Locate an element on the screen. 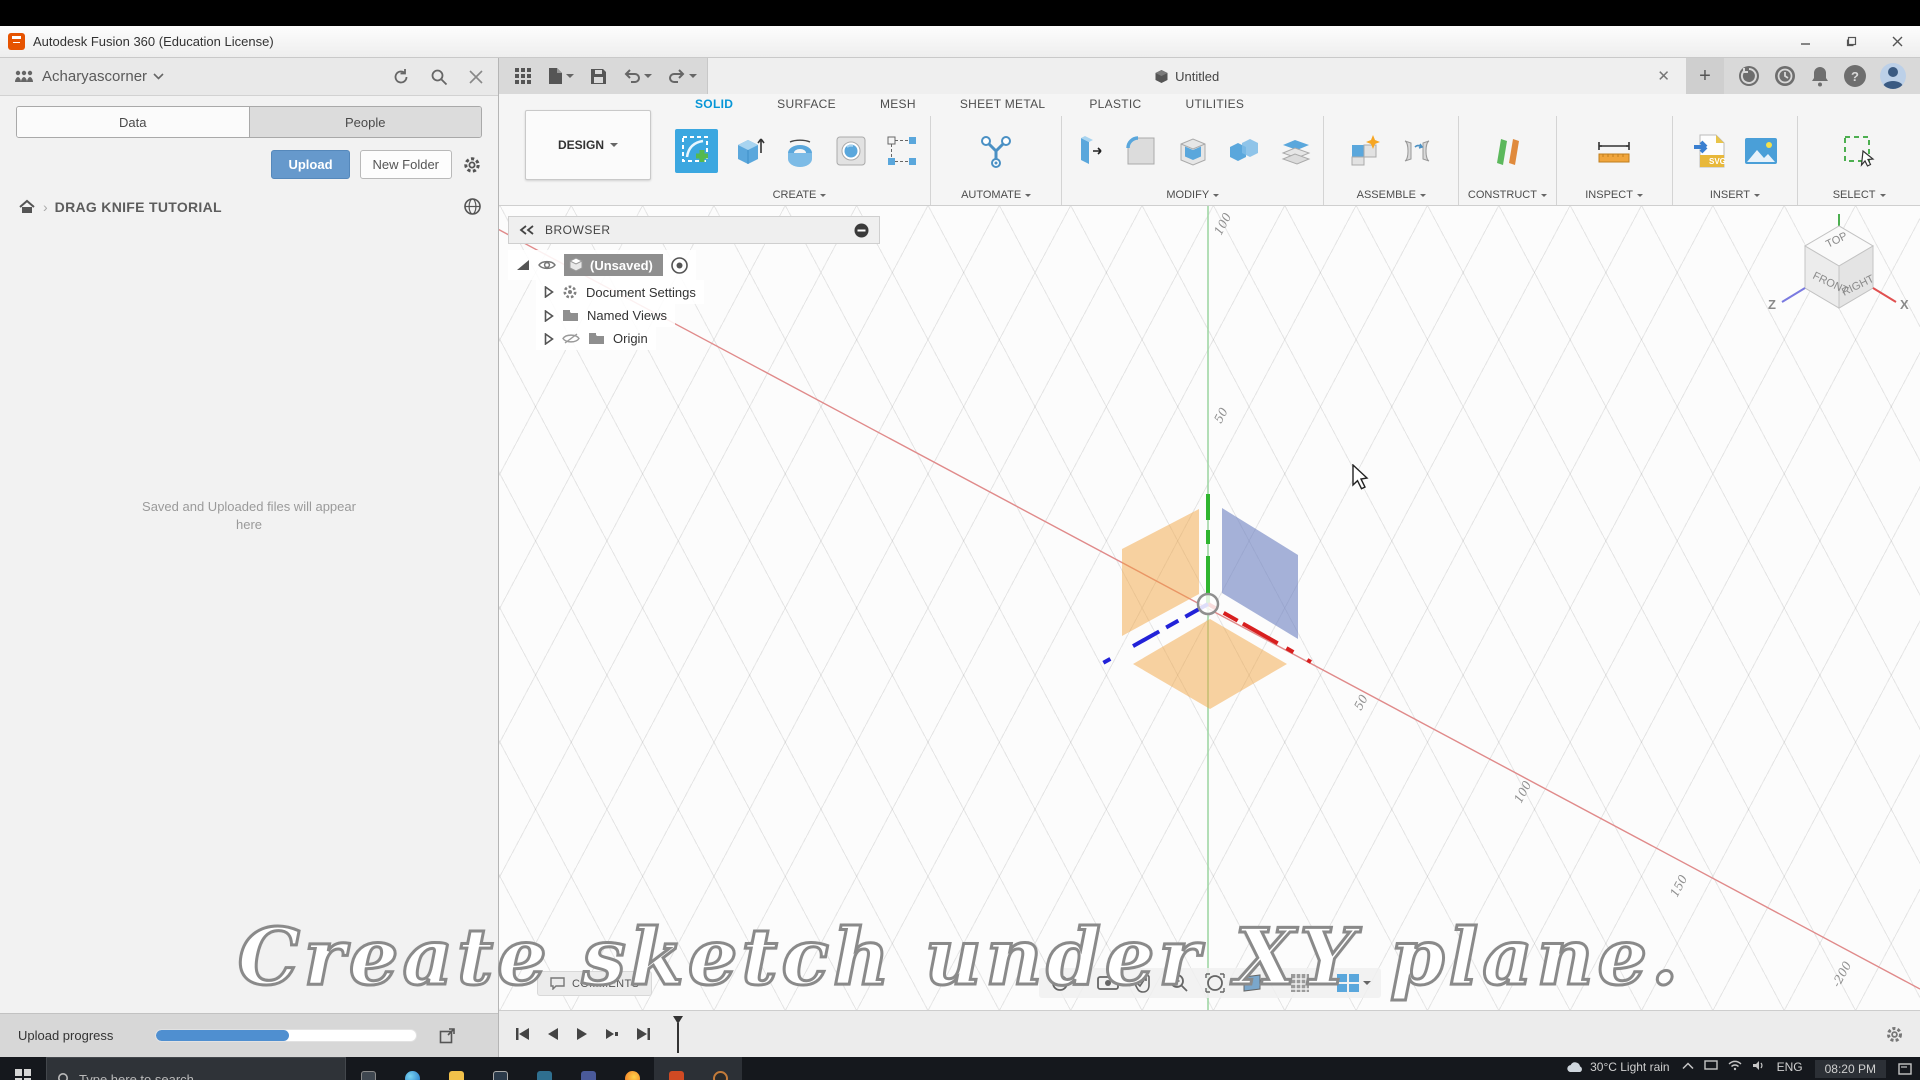 This screenshot has height=1080, width=1920. timeline-step-forward-icon is located at coordinates (612, 1034).